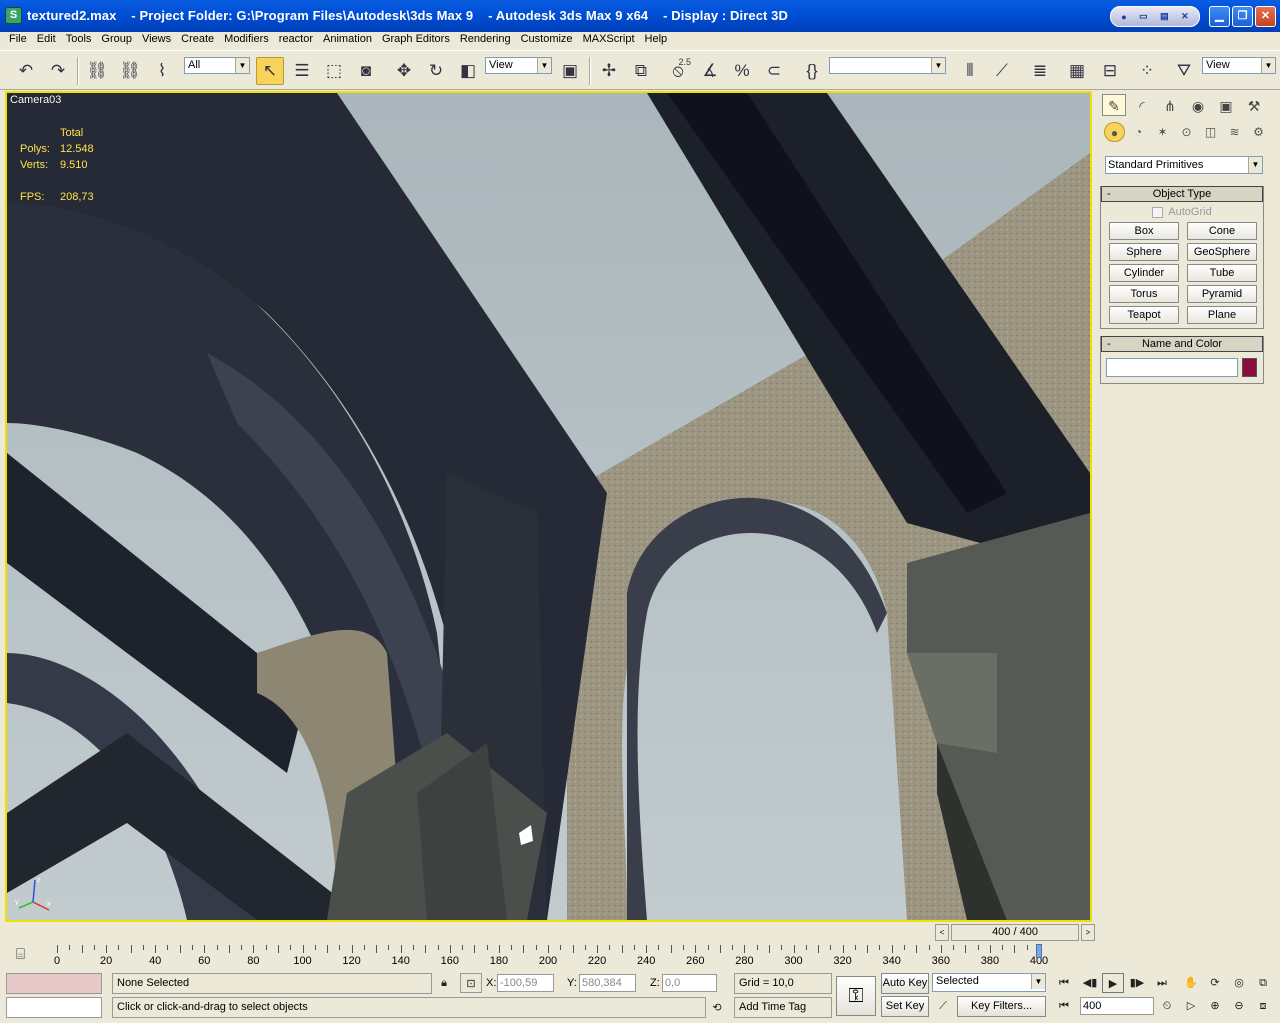 The image size is (1280, 1023). Describe the element at coordinates (1114, 105) in the screenshot. I see `create-tab-icon: ✎` at that location.